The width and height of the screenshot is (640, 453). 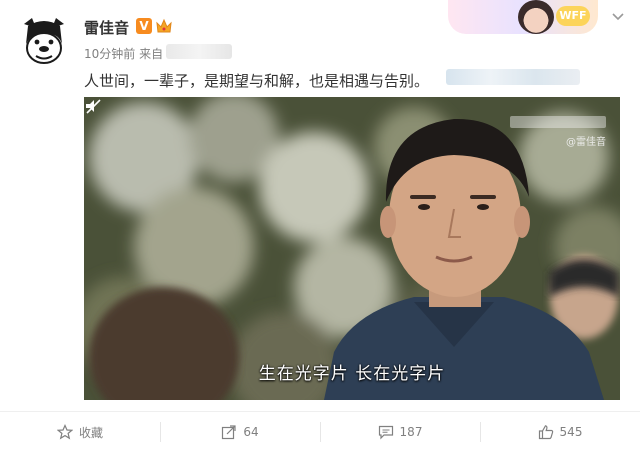 What do you see at coordinates (586, 142) in the screenshot?
I see `video-watermark: @雷佳音` at bounding box center [586, 142].